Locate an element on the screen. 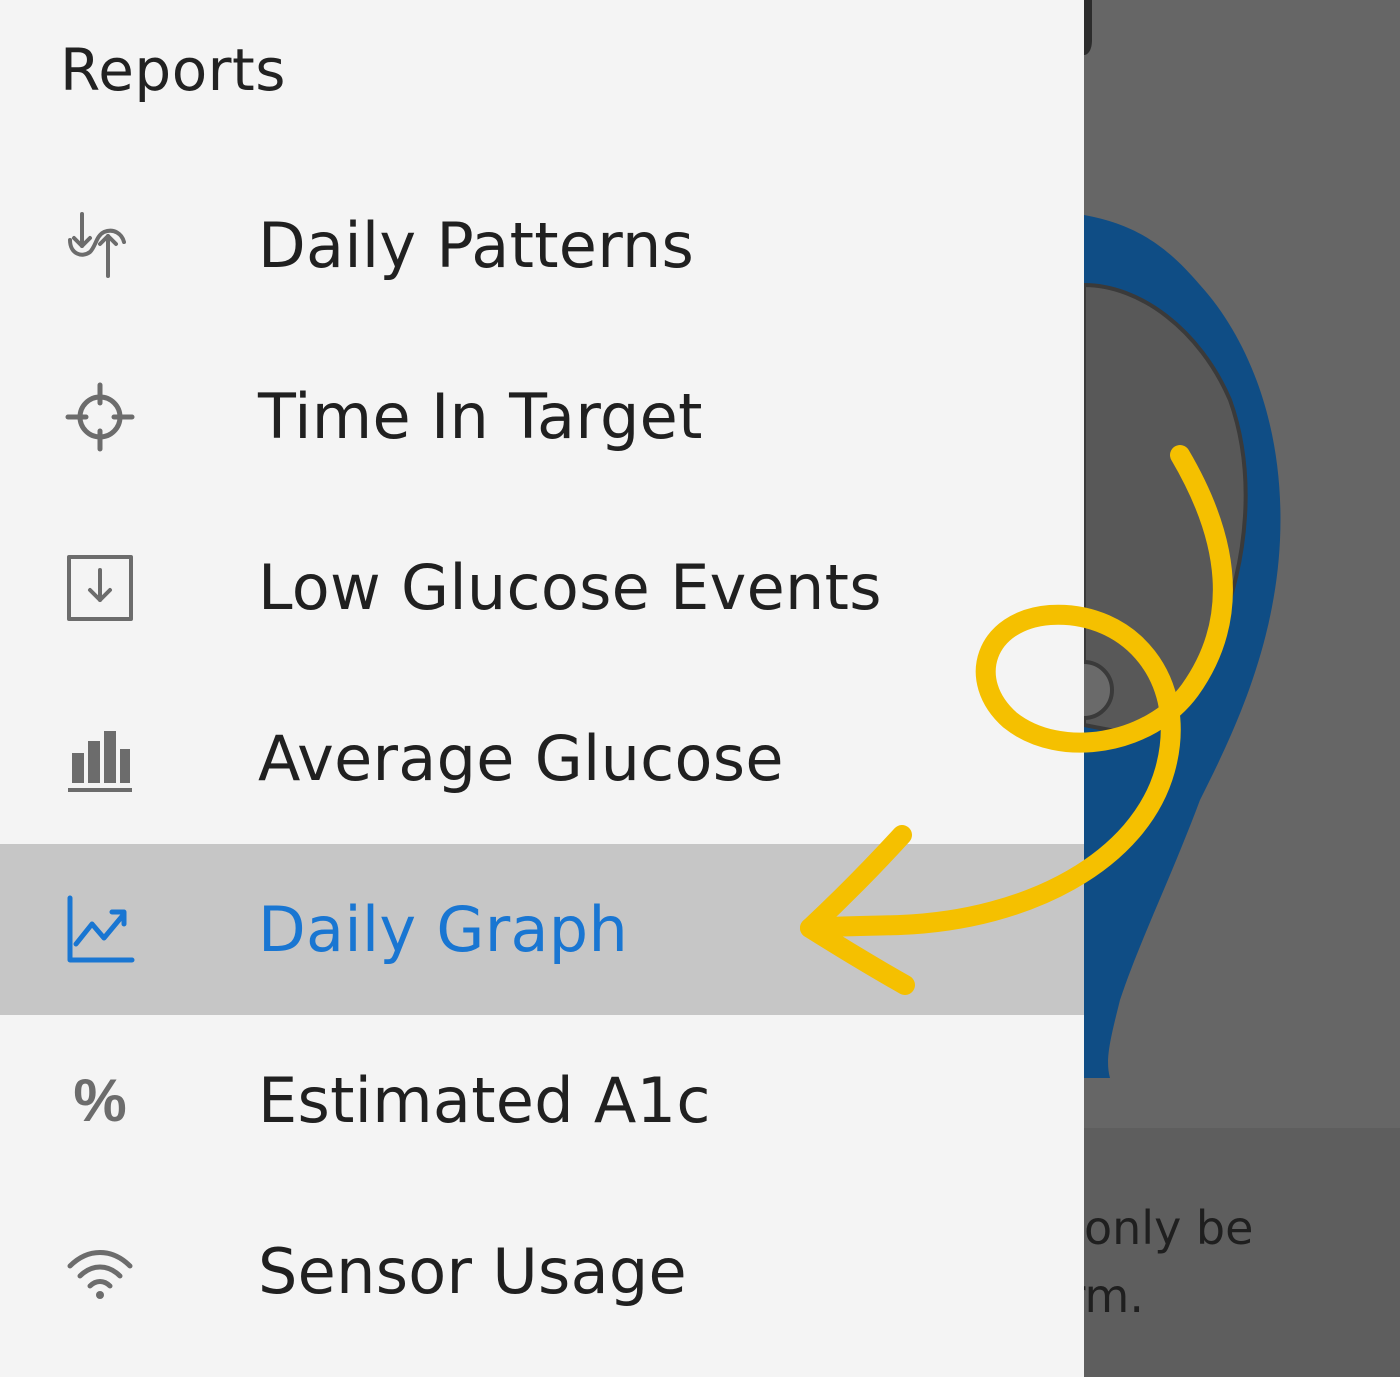 The width and height of the screenshot is (1400, 1377). menu-item-average-glucose: Average Glucose is located at coordinates (542, 758).